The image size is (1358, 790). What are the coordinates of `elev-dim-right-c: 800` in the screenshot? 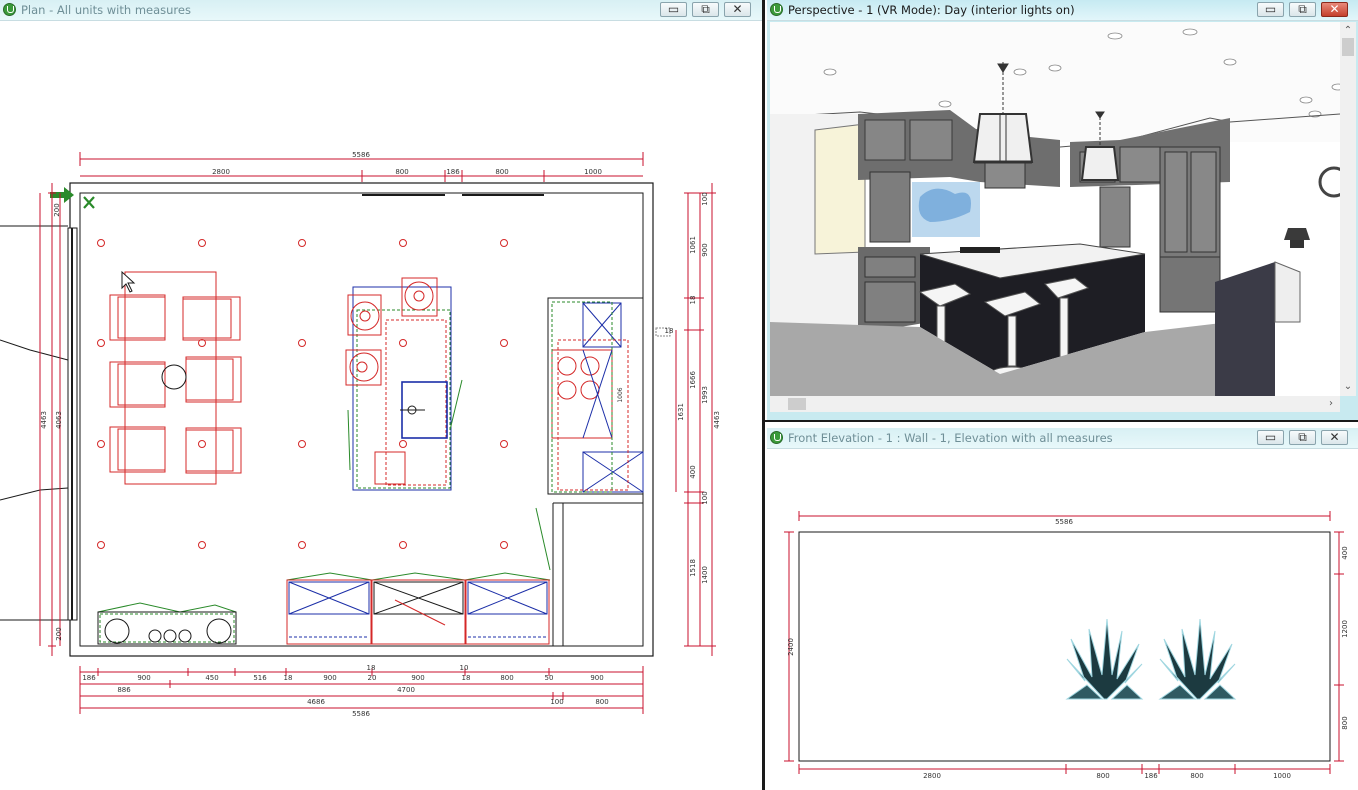 It's located at (1345, 722).